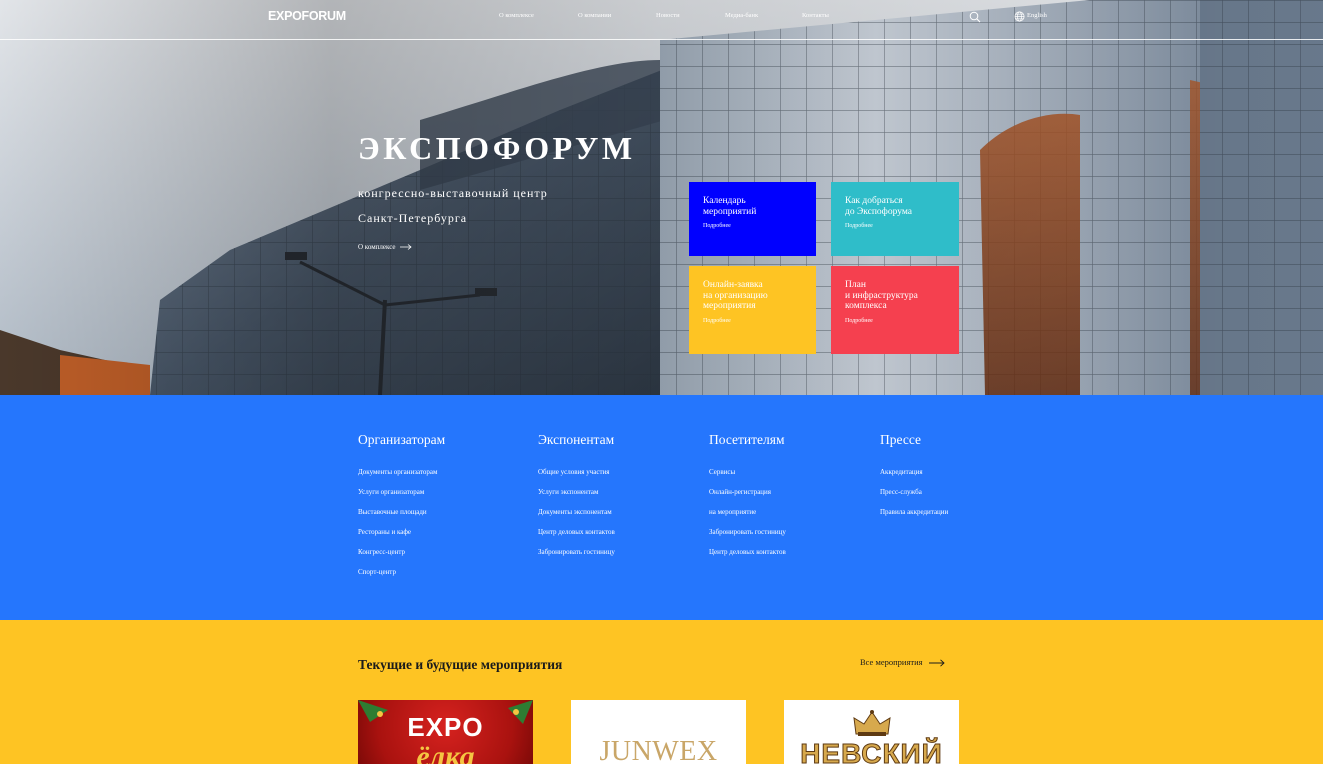  What do you see at coordinates (732, 512) in the screenshot?
I see `link-item: на мероприятие` at bounding box center [732, 512].